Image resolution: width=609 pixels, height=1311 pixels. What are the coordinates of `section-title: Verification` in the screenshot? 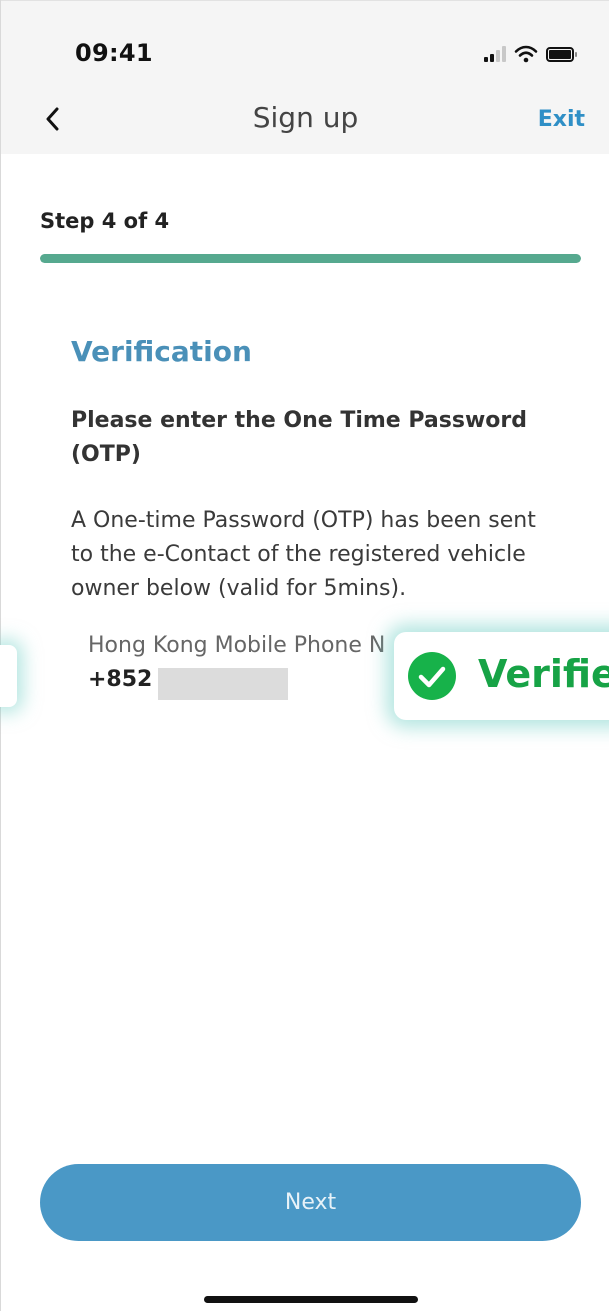 It's located at (161, 351).